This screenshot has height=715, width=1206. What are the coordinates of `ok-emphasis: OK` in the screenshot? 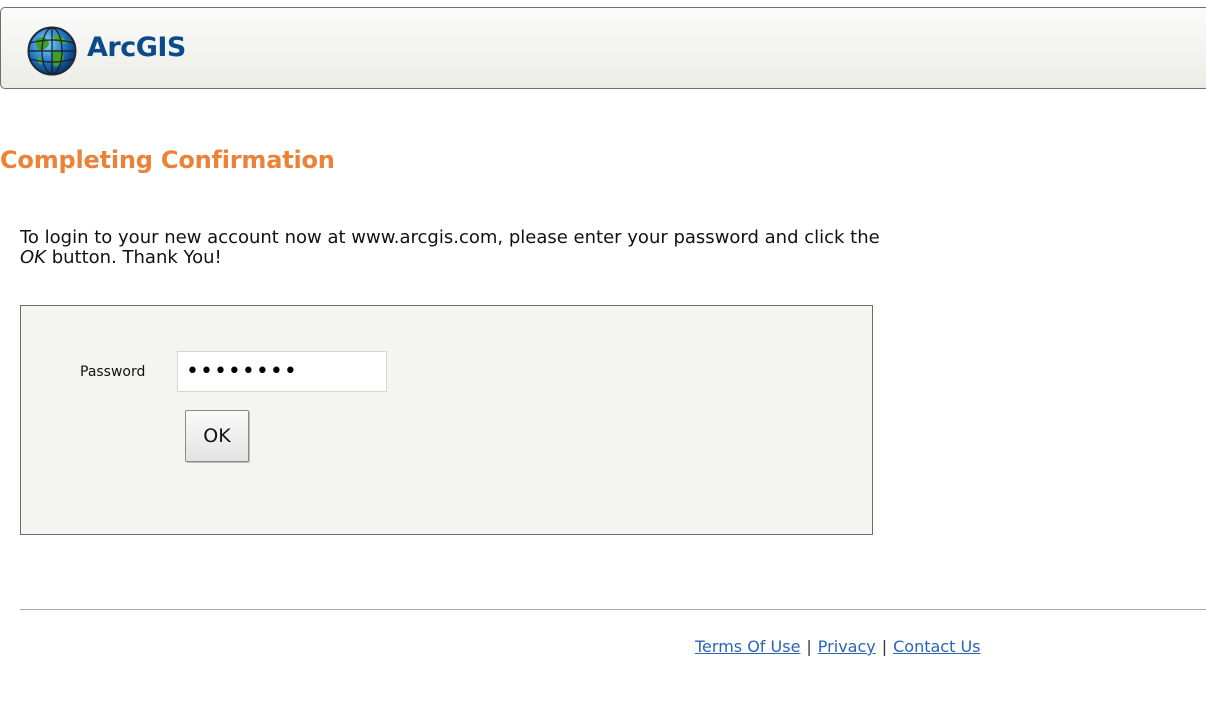 It's located at (33, 257).